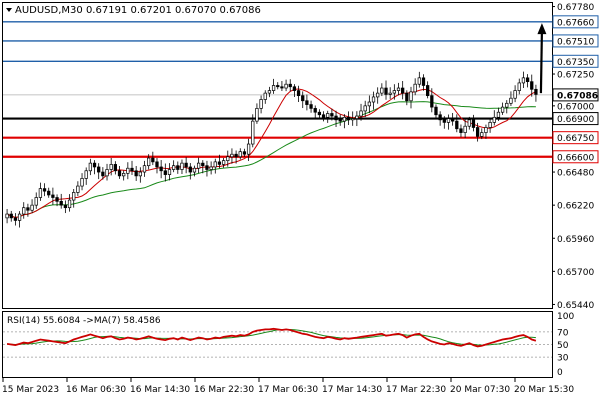  I want to click on time-label: 15 Mar 2023, so click(30, 390).